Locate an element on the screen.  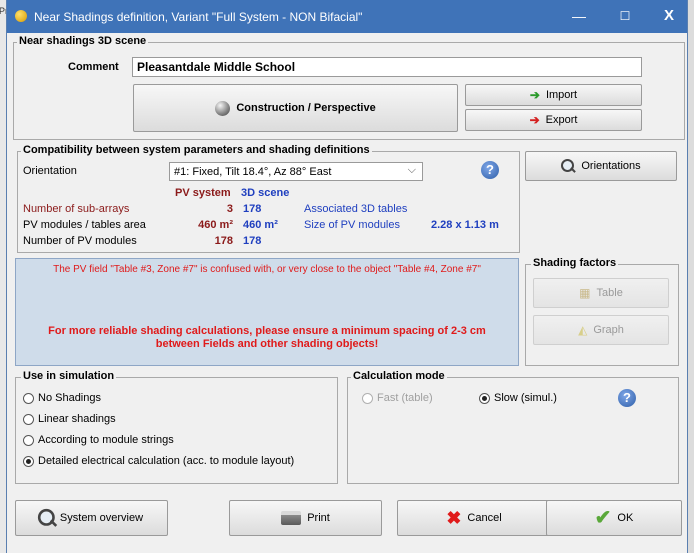
graph-button: ◭ Graph is located at coordinates (601, 330).